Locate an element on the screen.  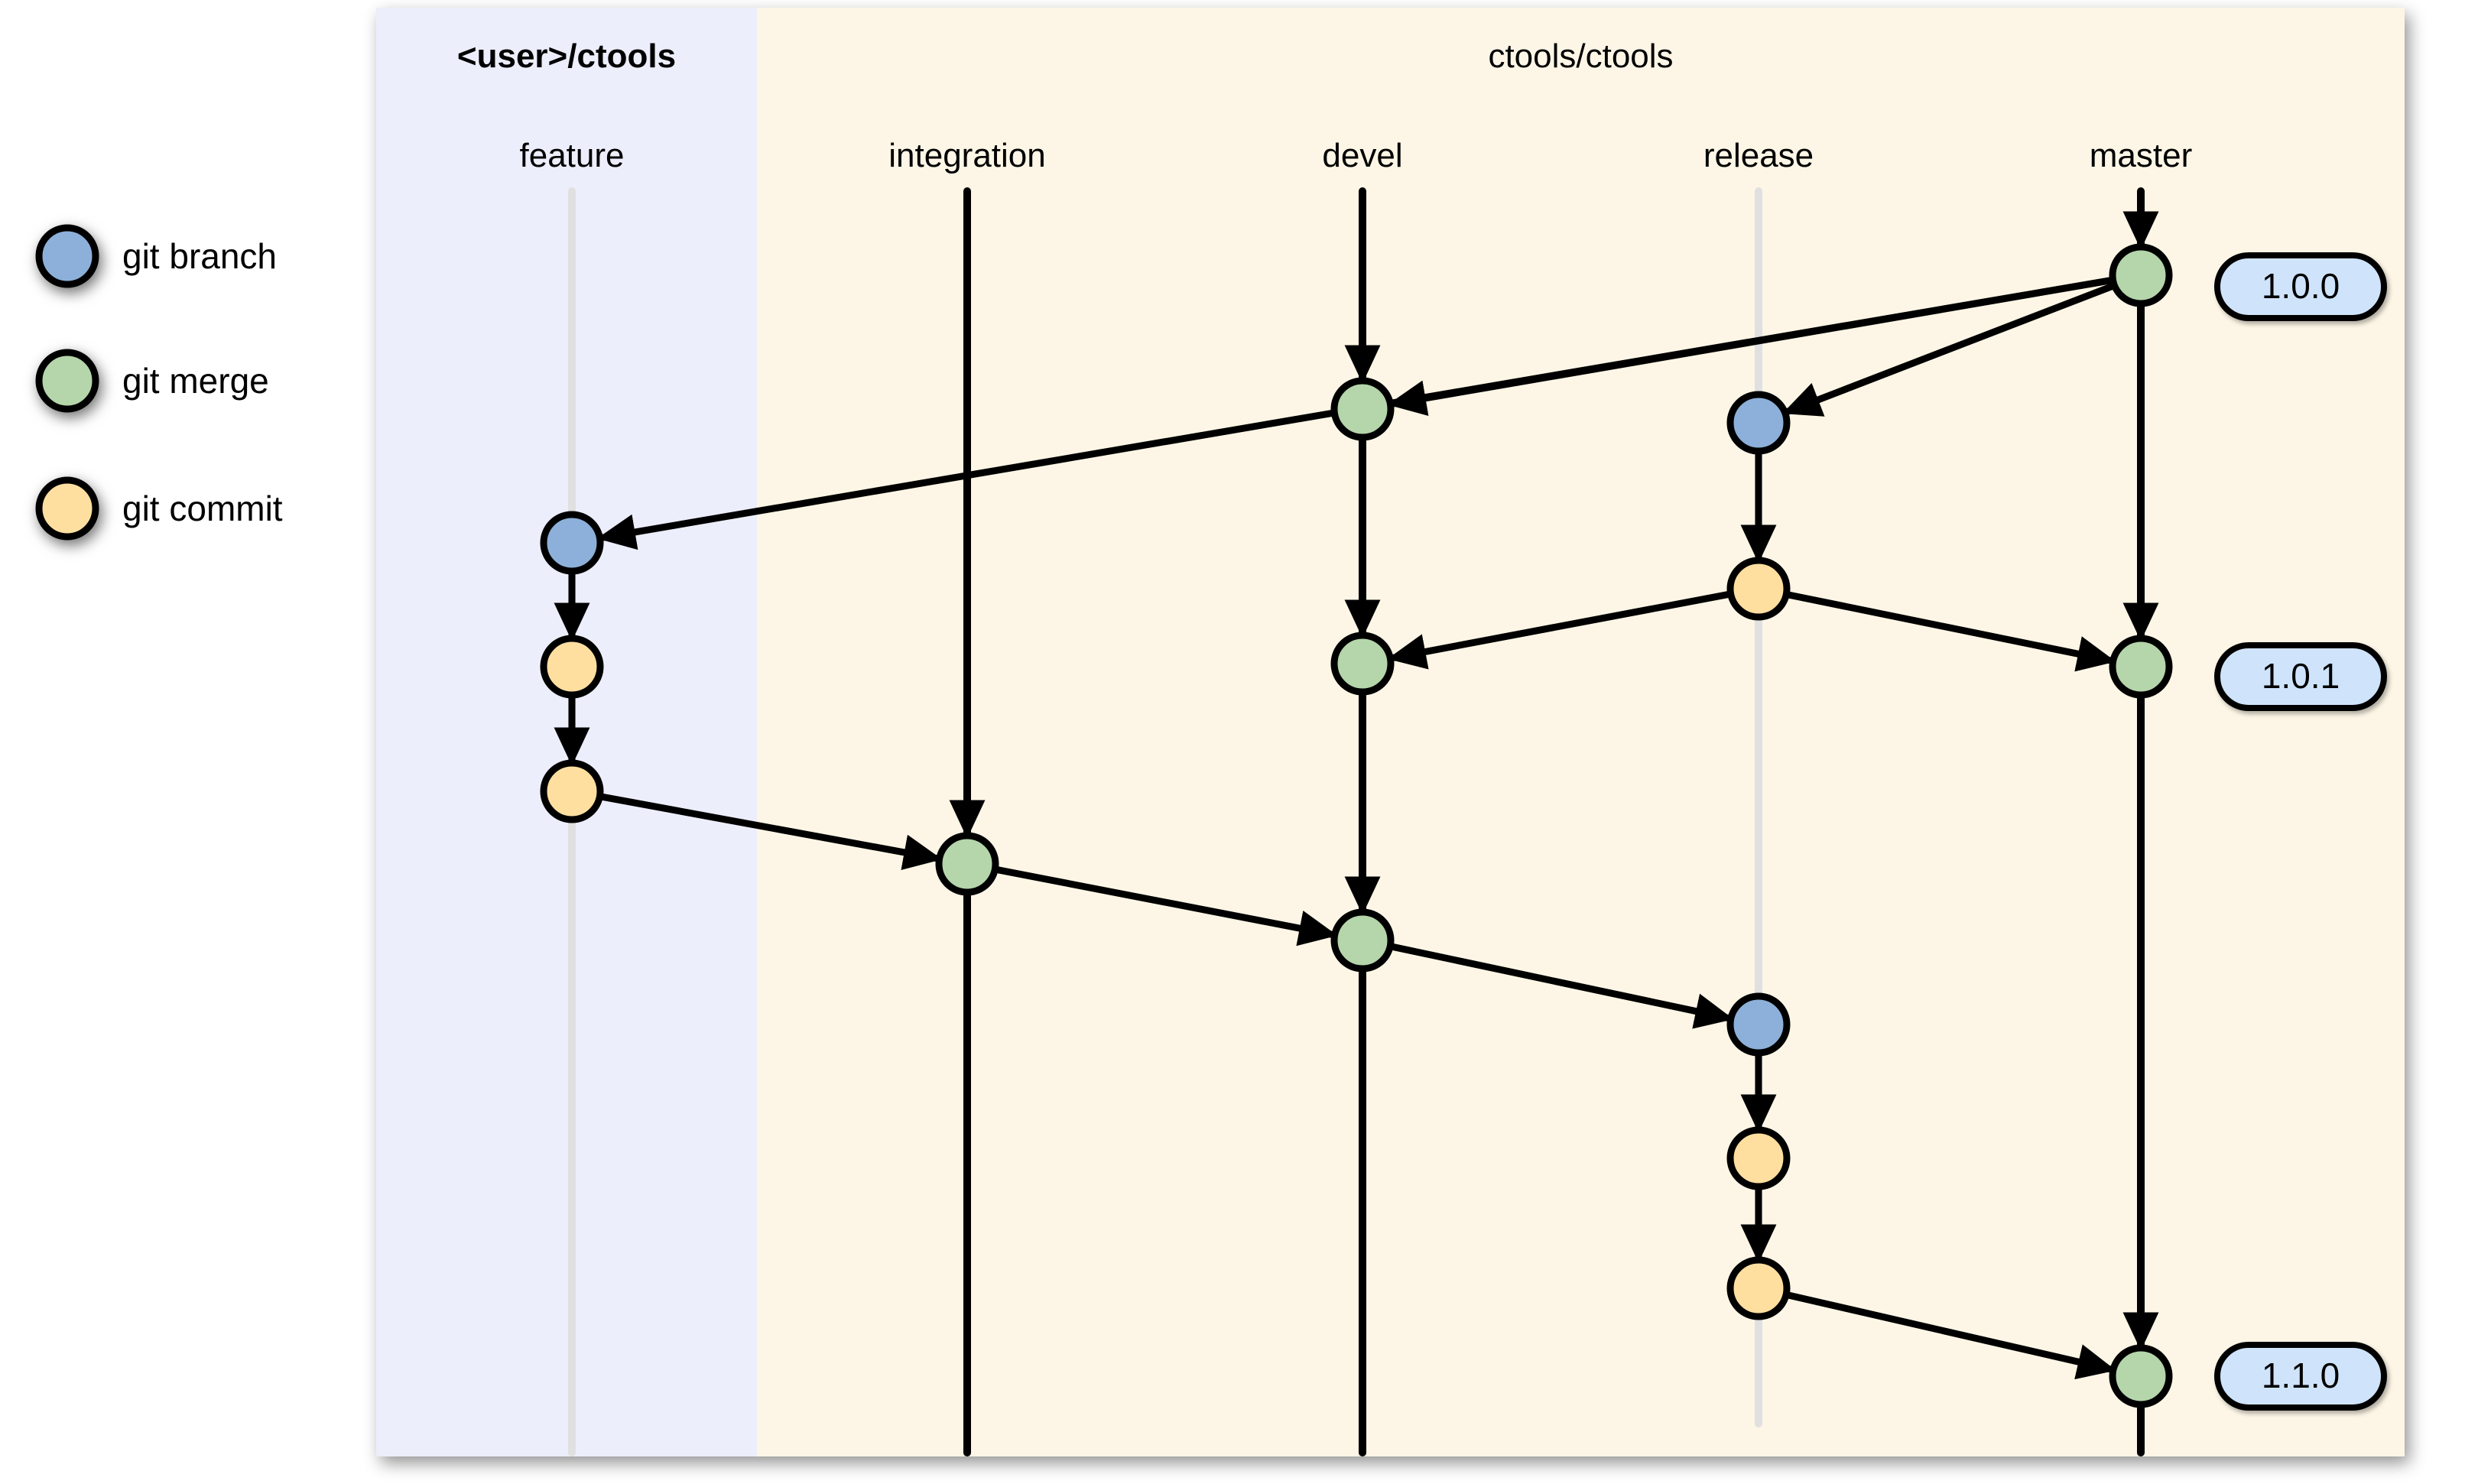
node-merge-i1 is located at coordinates (967, 864).